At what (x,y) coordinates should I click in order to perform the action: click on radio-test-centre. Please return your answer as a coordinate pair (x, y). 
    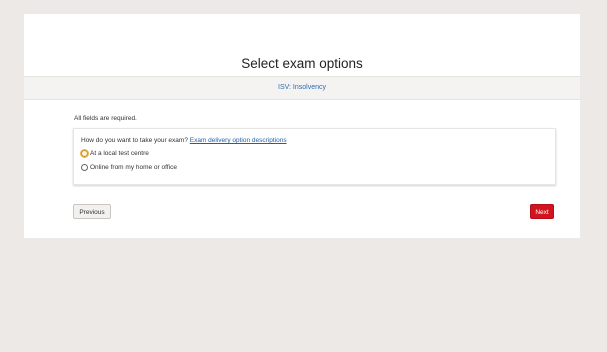
    Looking at the image, I should click on (84, 153).